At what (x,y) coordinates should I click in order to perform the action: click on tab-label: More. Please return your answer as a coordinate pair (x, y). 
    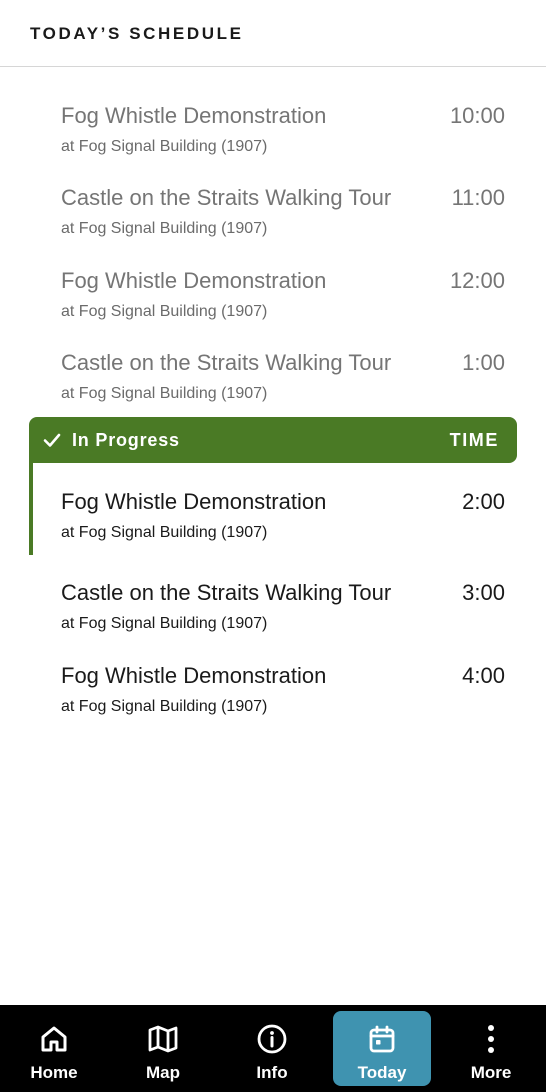
    Looking at the image, I should click on (491, 1072).